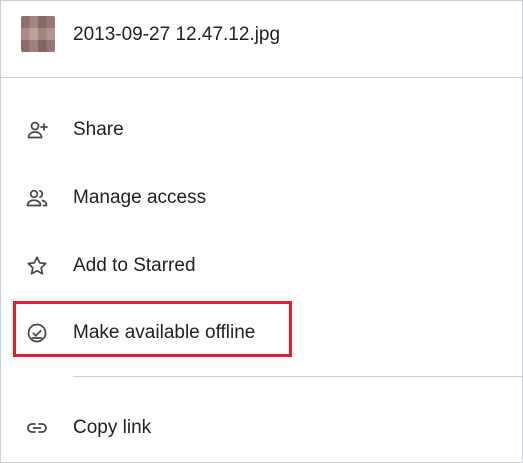 Image resolution: width=523 pixels, height=463 pixels. What do you see at coordinates (37, 130) in the screenshot?
I see `person-add-icon` at bounding box center [37, 130].